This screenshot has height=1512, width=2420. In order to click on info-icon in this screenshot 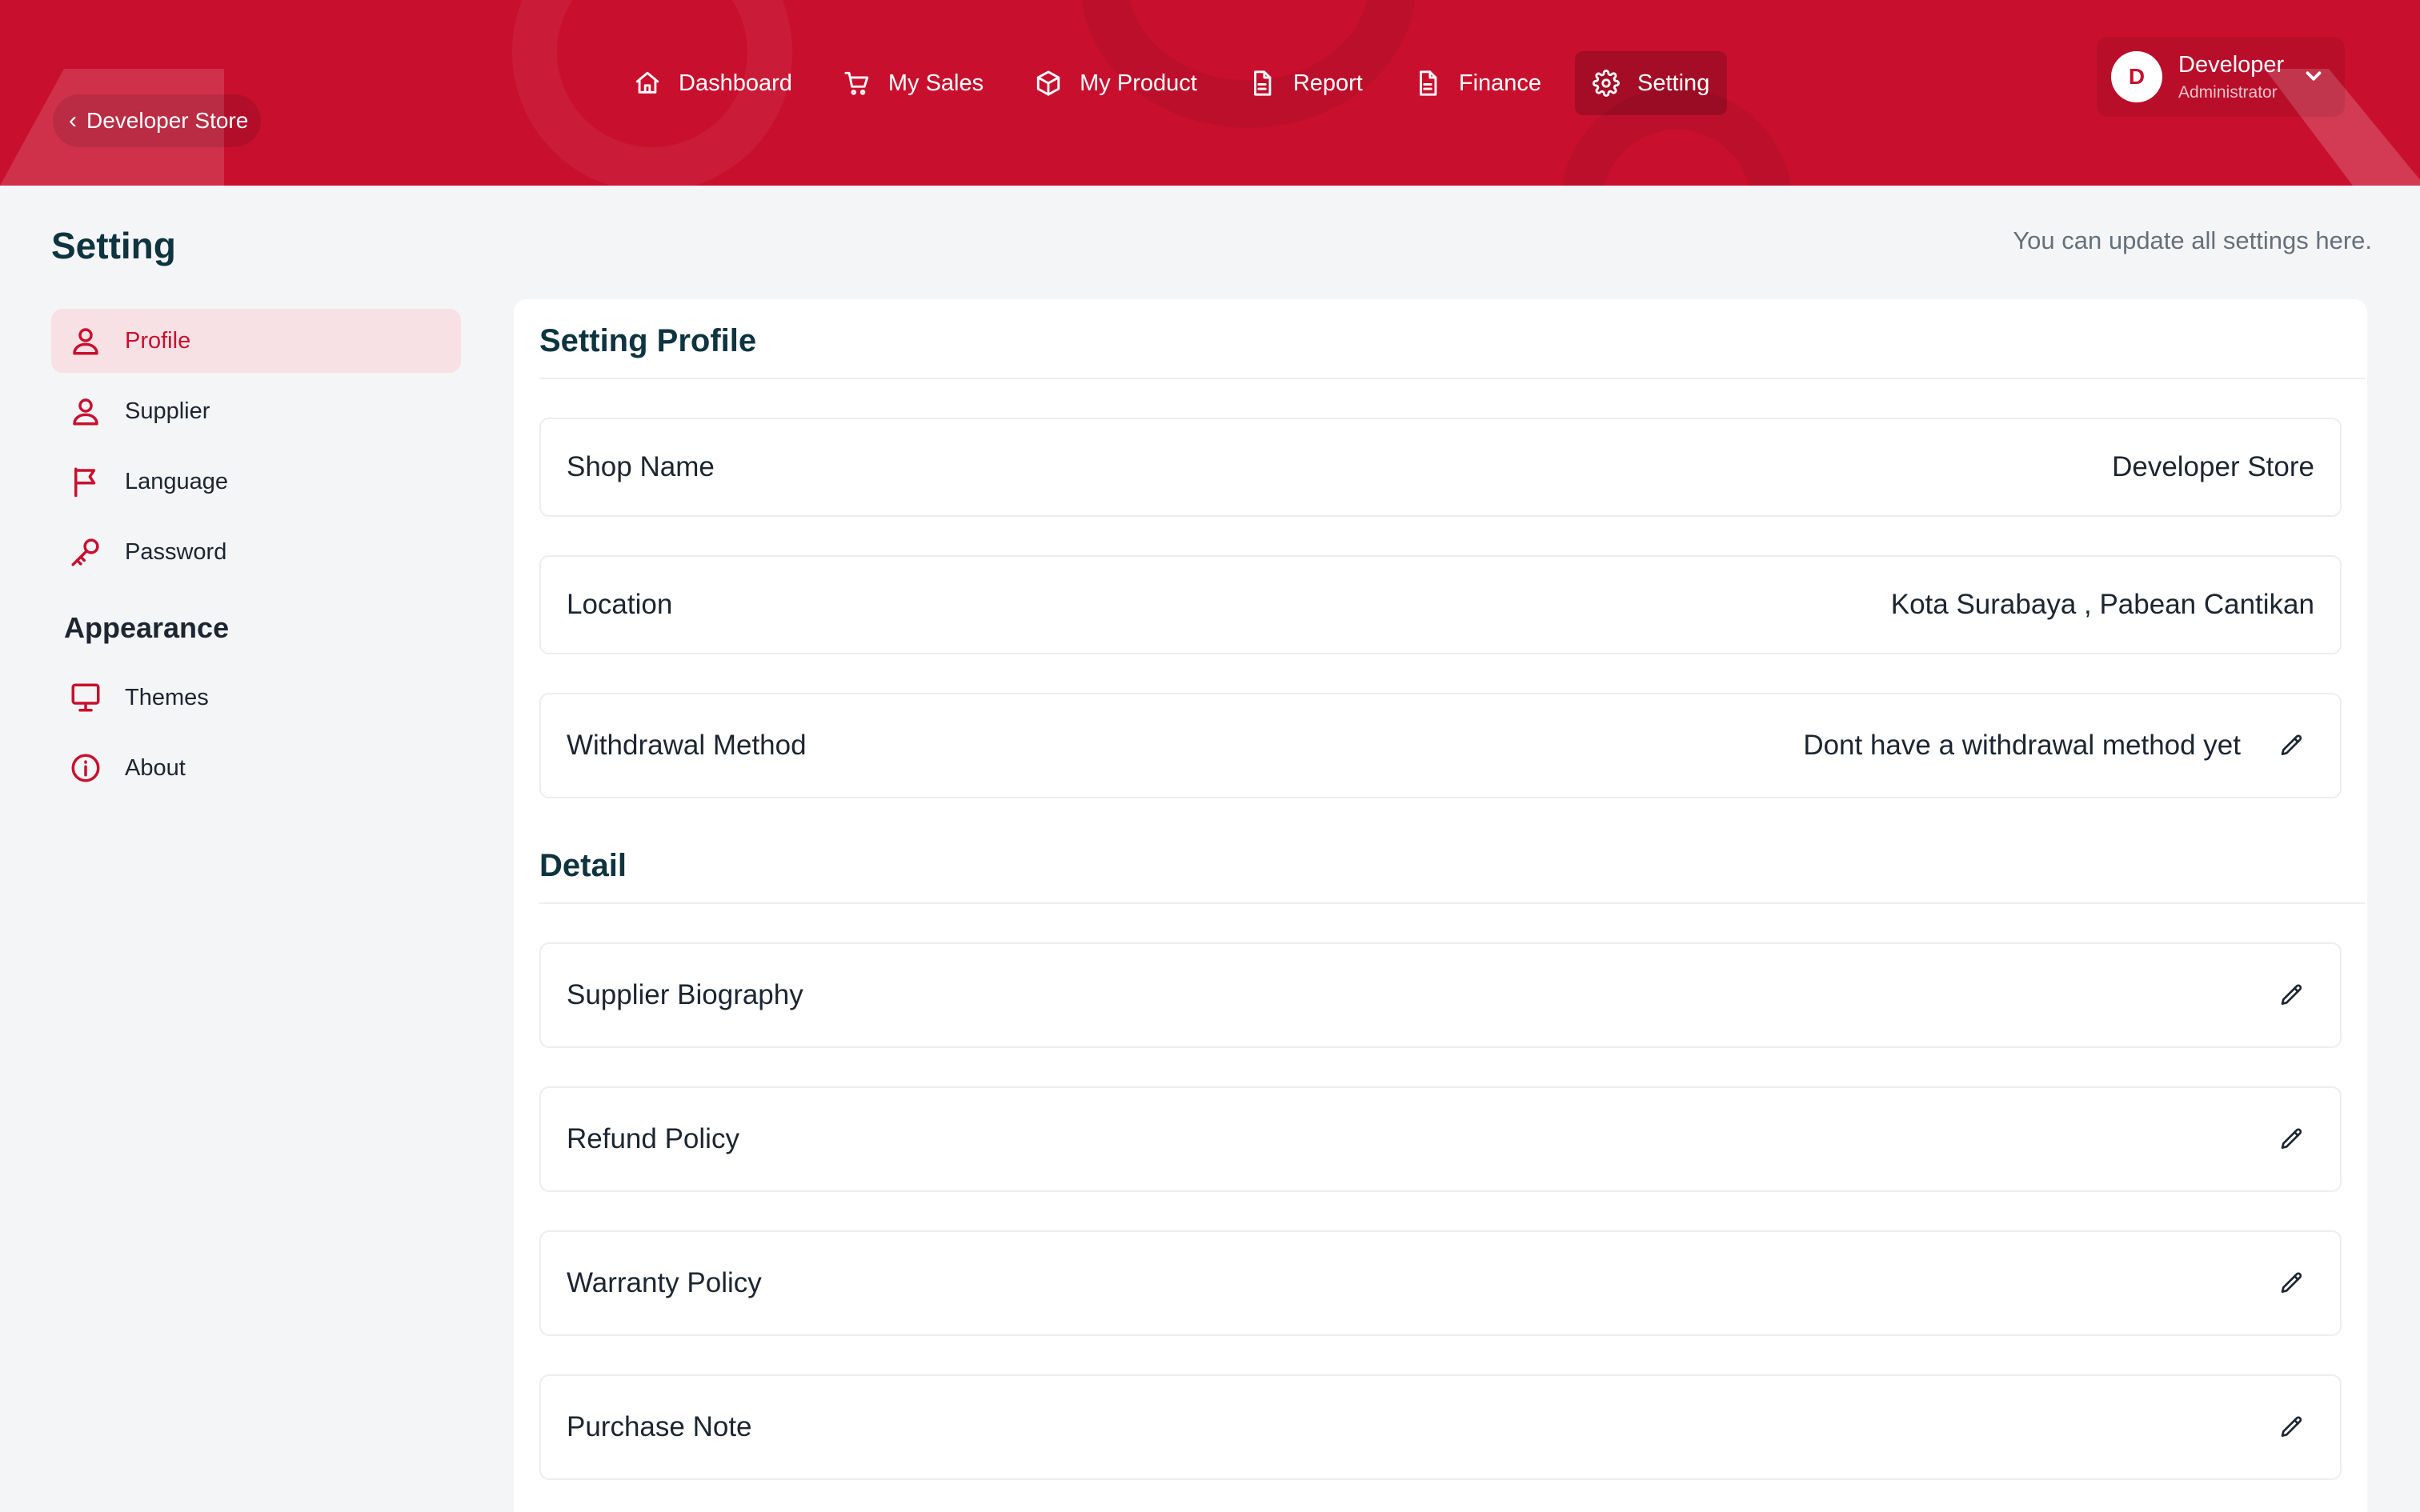, I will do `click(85, 768)`.